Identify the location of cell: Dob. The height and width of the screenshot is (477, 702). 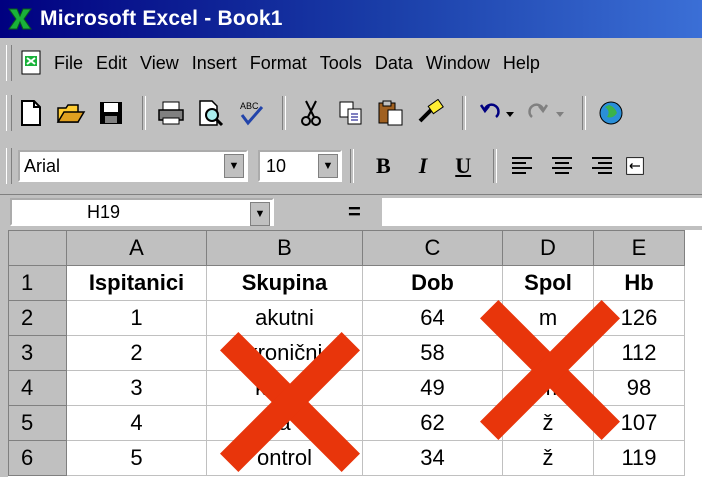
(432, 283).